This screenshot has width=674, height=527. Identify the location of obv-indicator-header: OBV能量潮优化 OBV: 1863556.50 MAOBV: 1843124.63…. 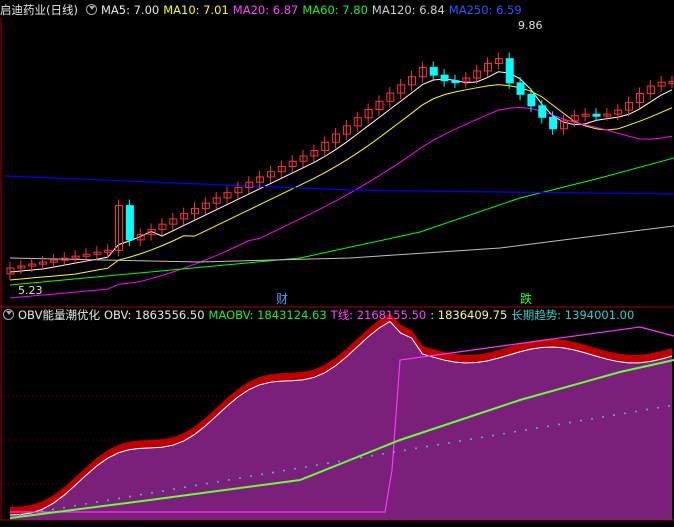
(319, 315).